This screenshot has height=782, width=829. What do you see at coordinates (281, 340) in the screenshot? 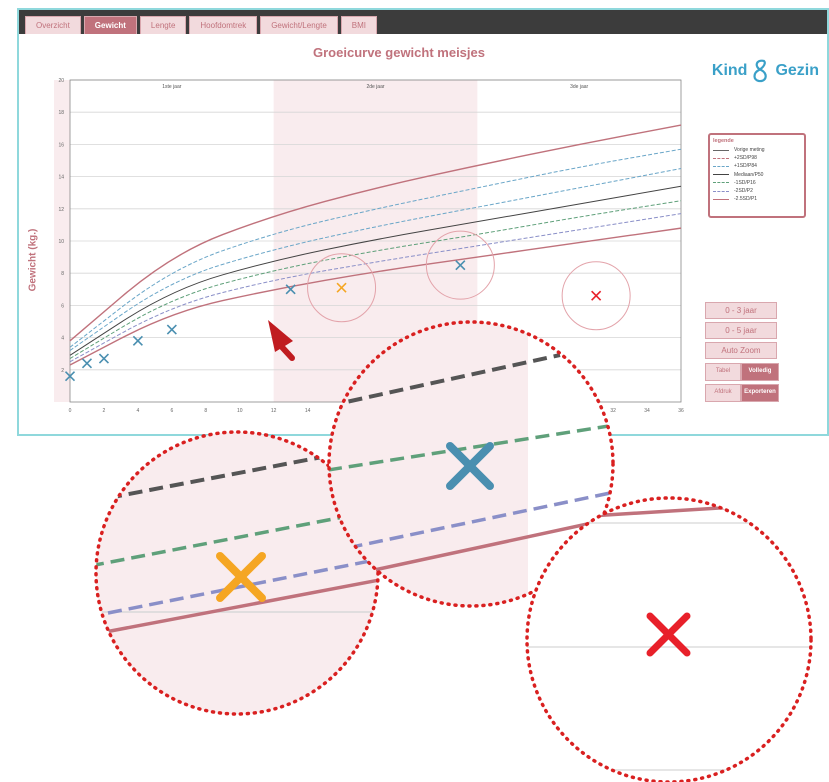
I see `pointer-arrow-icon` at bounding box center [281, 340].